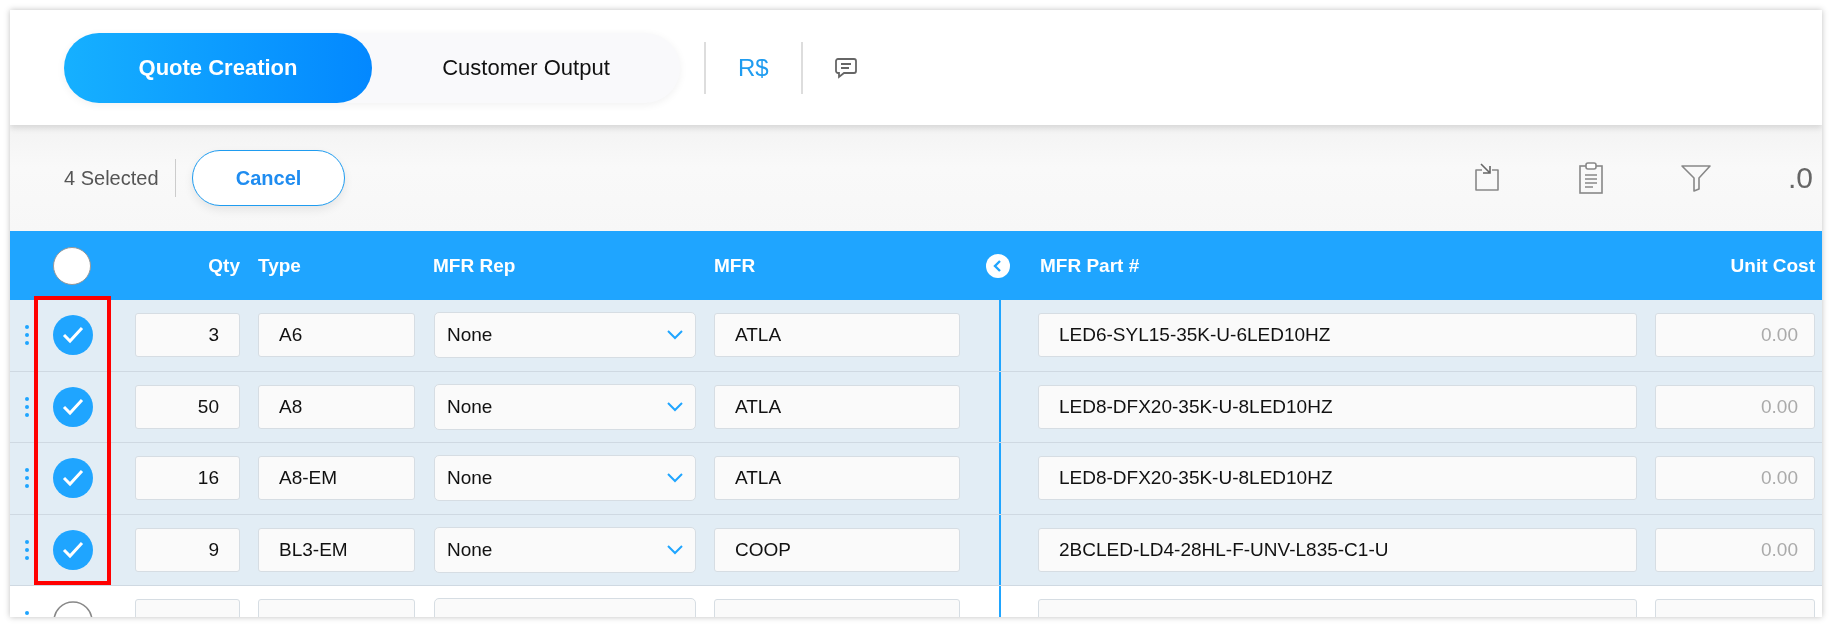 The height and width of the screenshot is (625, 1836). I want to click on qty-field: 50, so click(187, 406).